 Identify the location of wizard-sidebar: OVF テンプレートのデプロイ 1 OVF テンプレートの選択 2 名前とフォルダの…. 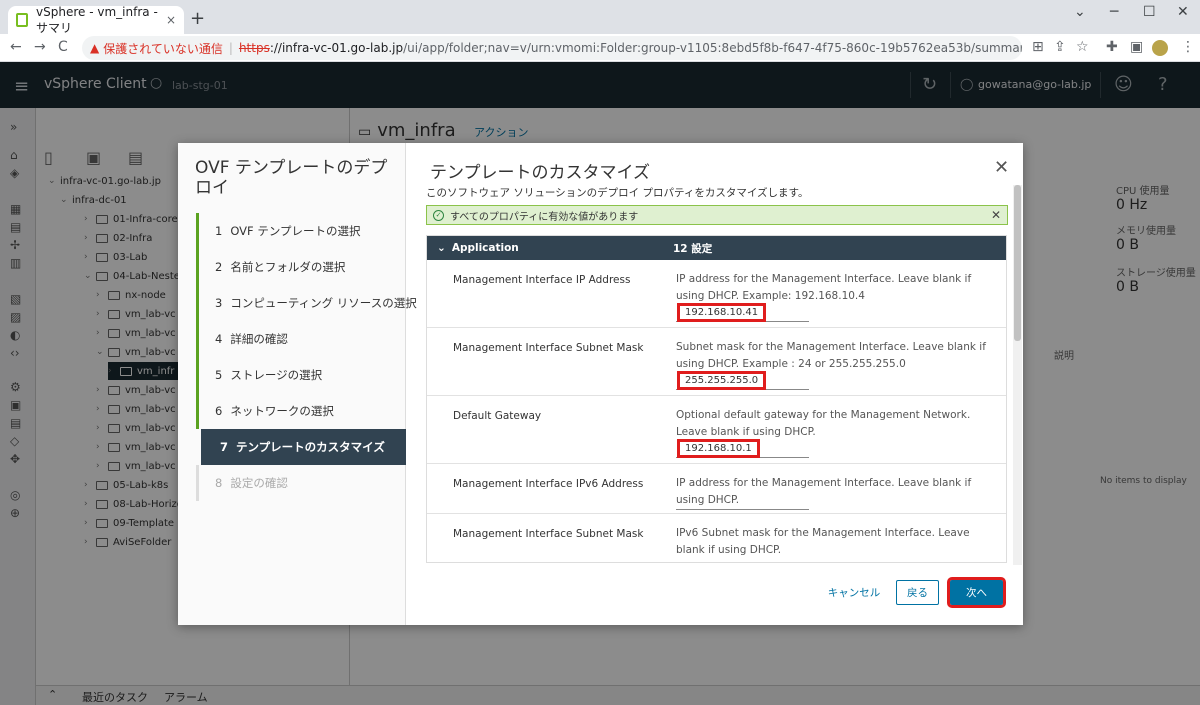
(297, 384).